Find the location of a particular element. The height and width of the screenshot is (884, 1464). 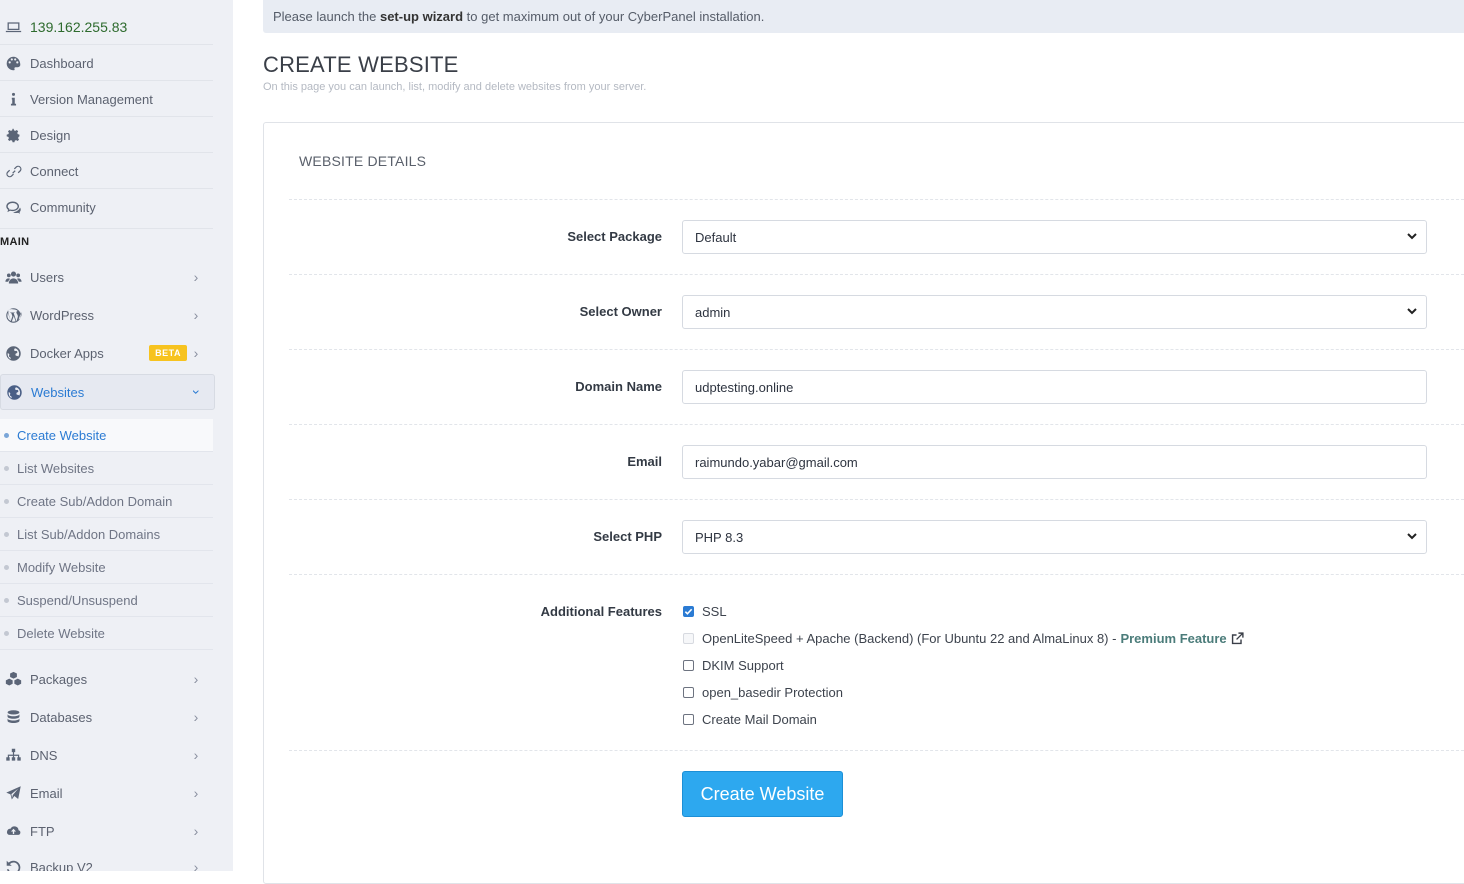

users-icon is located at coordinates (15, 277).